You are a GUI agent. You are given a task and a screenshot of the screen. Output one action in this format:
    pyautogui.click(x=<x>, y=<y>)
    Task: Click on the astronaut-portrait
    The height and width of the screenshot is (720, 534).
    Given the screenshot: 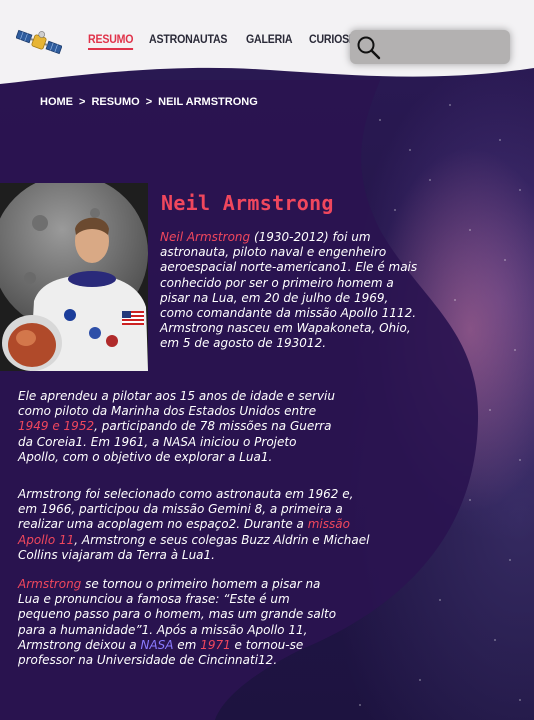 What is the action you would take?
    pyautogui.click(x=74, y=277)
    